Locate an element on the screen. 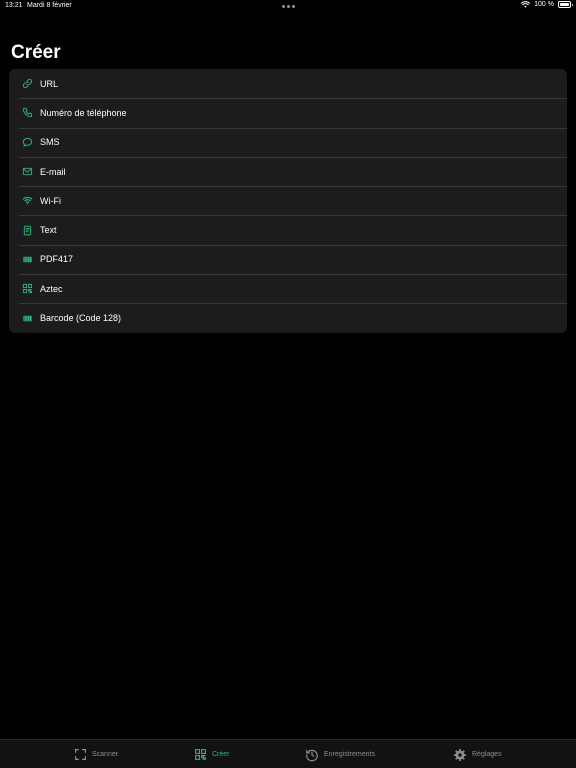  wifi-status-icon is located at coordinates (526, 4).